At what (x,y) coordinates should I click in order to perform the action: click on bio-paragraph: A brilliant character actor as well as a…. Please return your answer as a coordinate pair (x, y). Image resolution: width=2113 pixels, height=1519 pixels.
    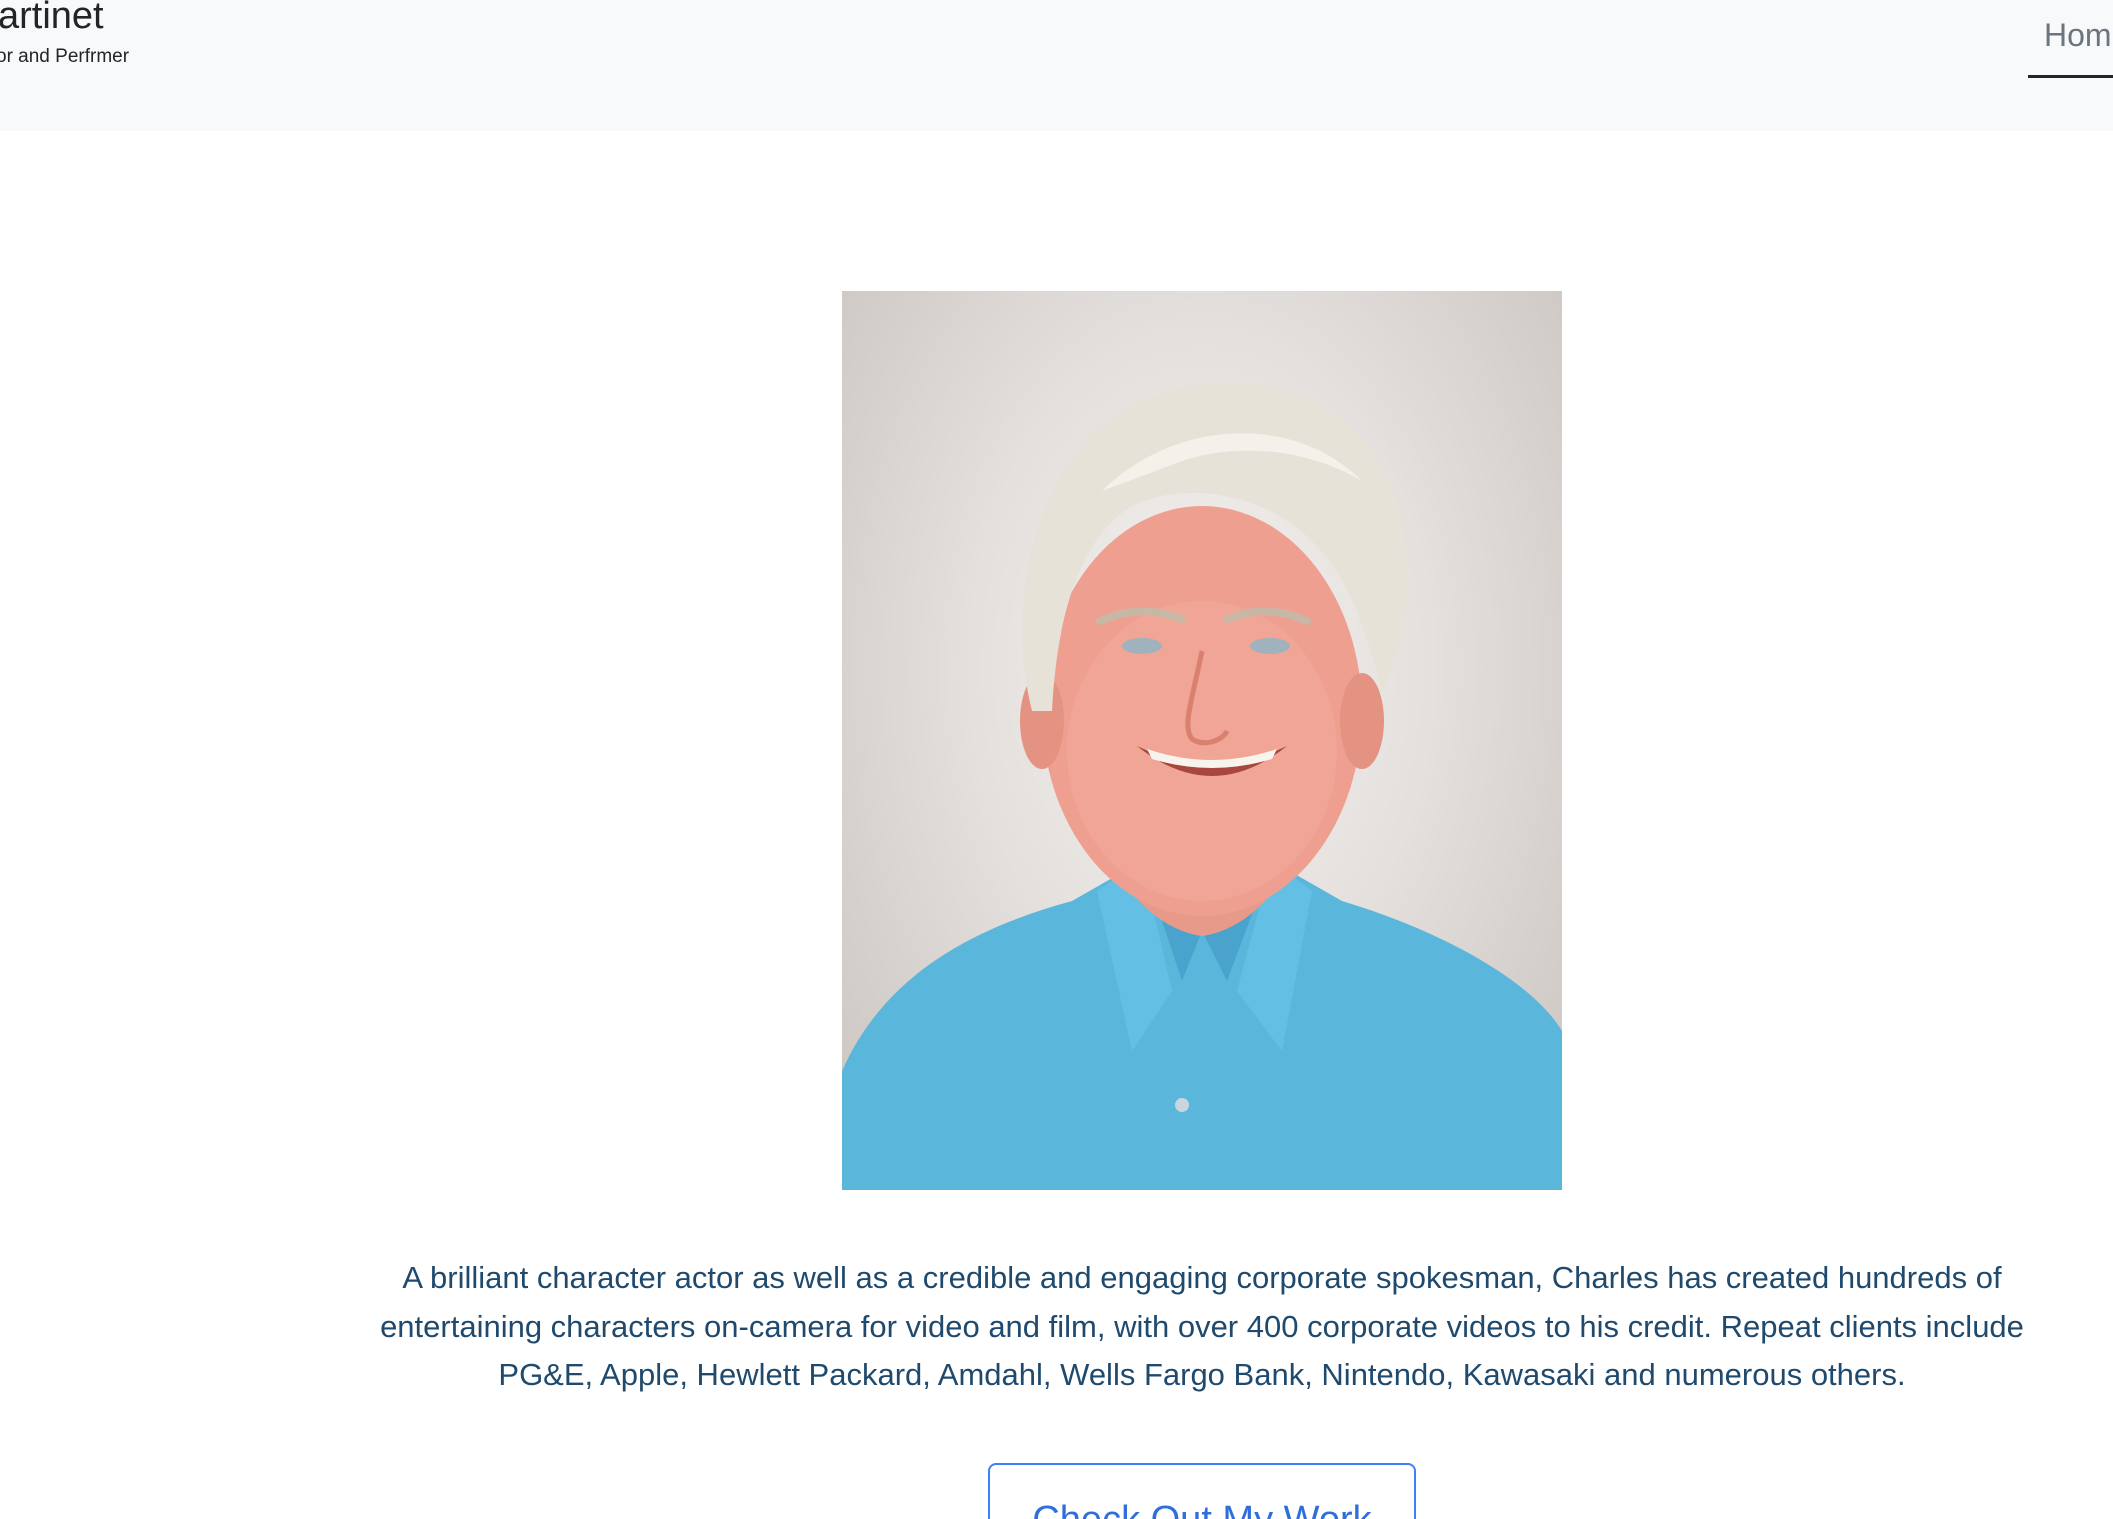
    Looking at the image, I should click on (1202, 1326).